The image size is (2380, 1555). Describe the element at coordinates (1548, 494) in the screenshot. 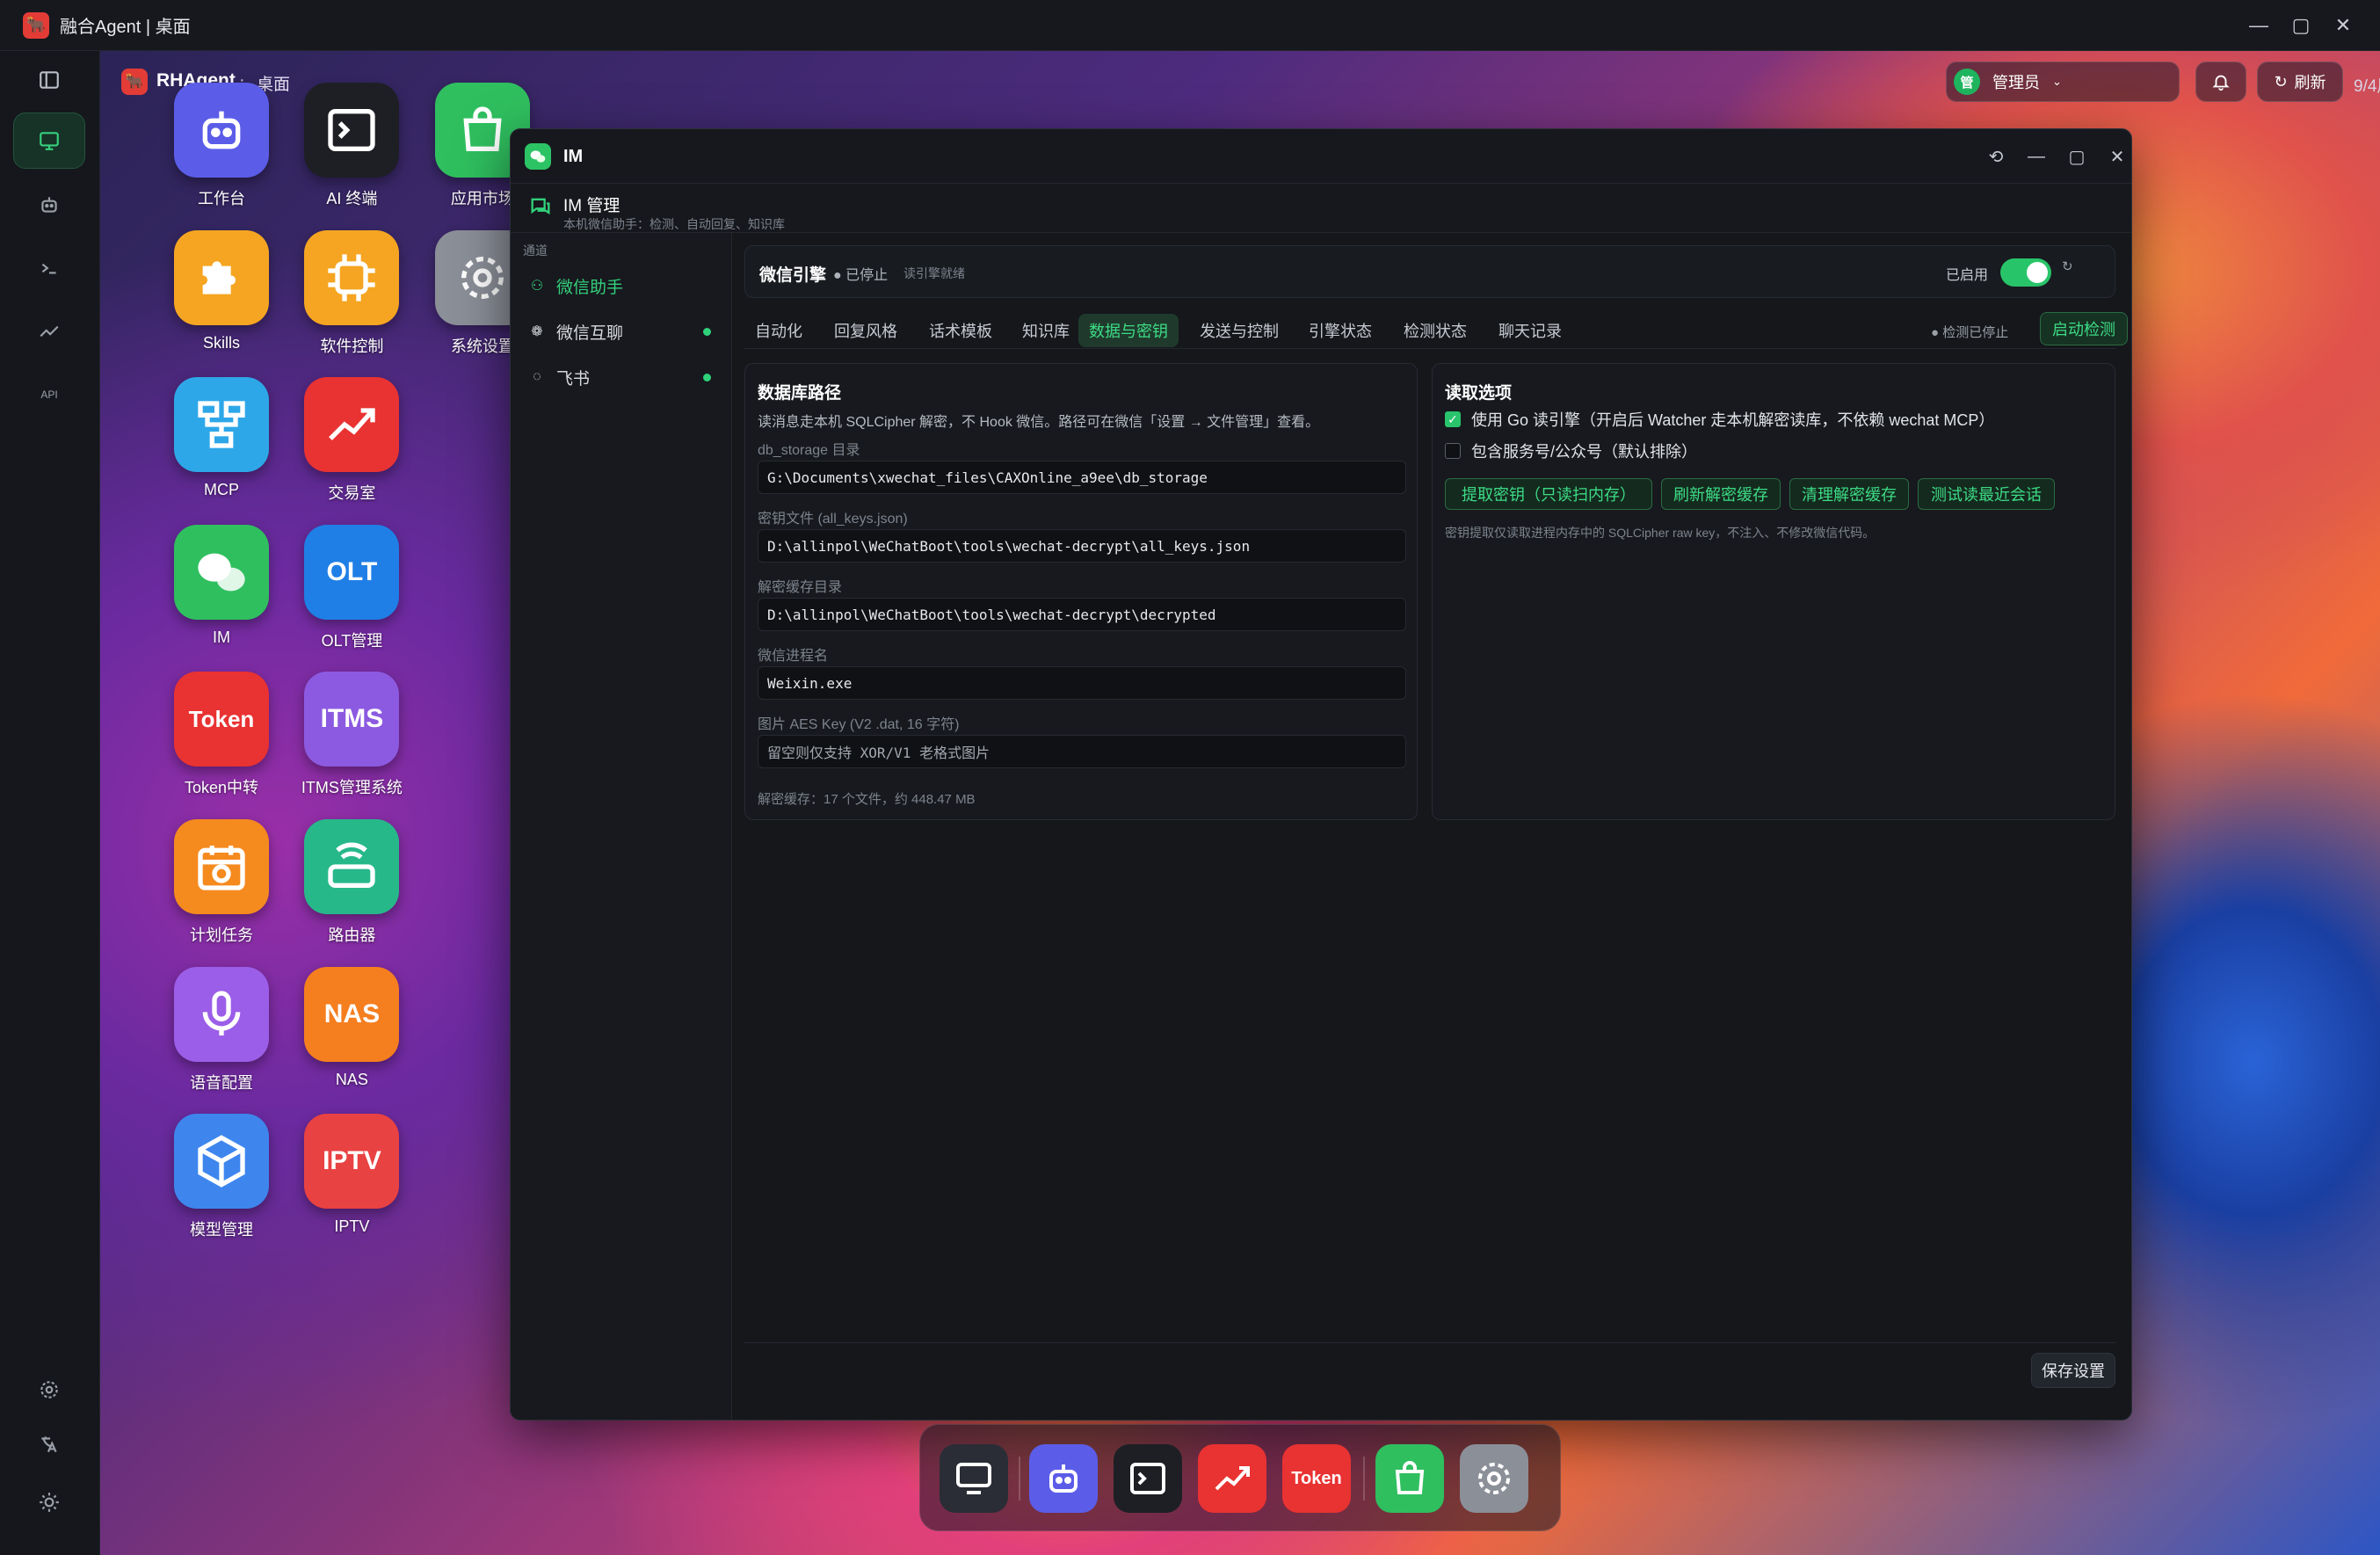

I see `extract-key-button: 提取密钥（只读扫内存）` at that location.